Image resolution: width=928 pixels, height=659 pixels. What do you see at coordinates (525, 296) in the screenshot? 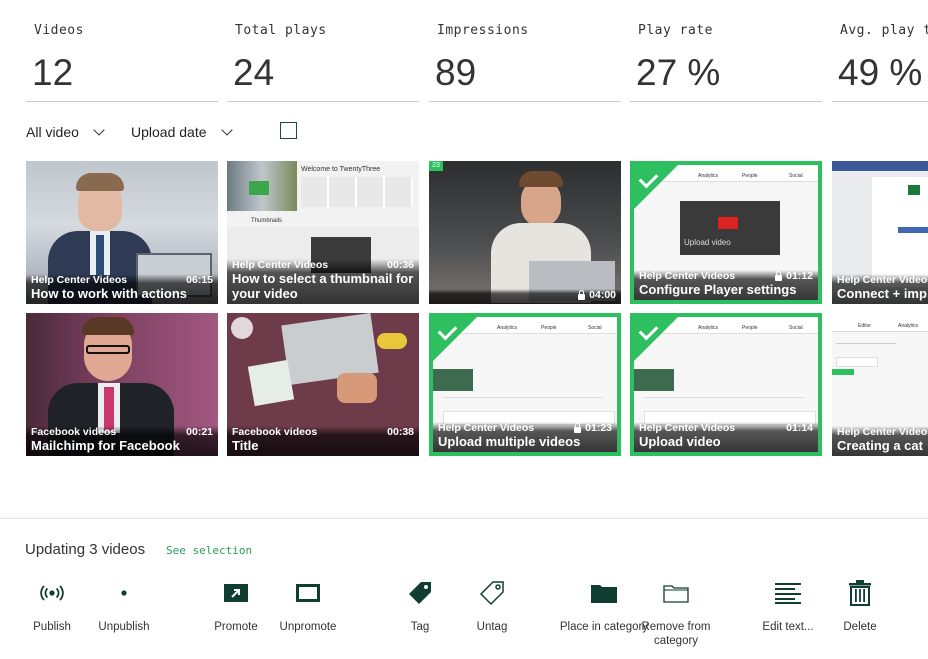
I see `video-overlay: 04:00` at bounding box center [525, 296].